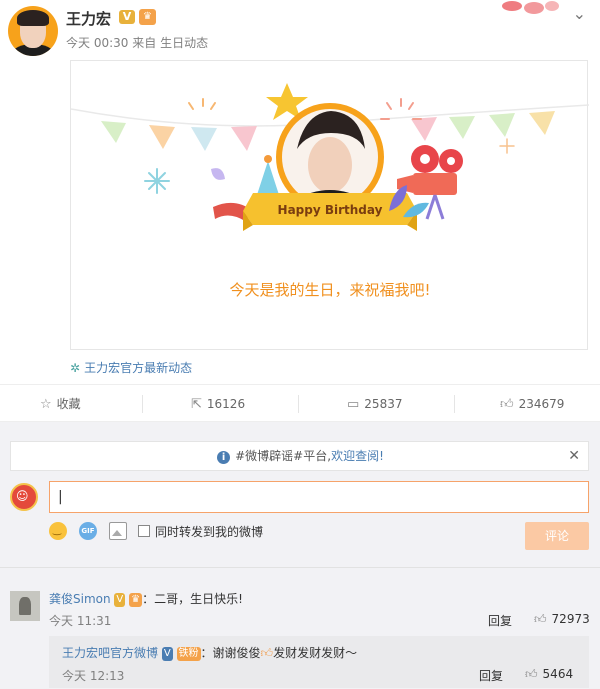  What do you see at coordinates (80, 621) in the screenshot?
I see `comment-time: 今天 11:31` at bounding box center [80, 621].